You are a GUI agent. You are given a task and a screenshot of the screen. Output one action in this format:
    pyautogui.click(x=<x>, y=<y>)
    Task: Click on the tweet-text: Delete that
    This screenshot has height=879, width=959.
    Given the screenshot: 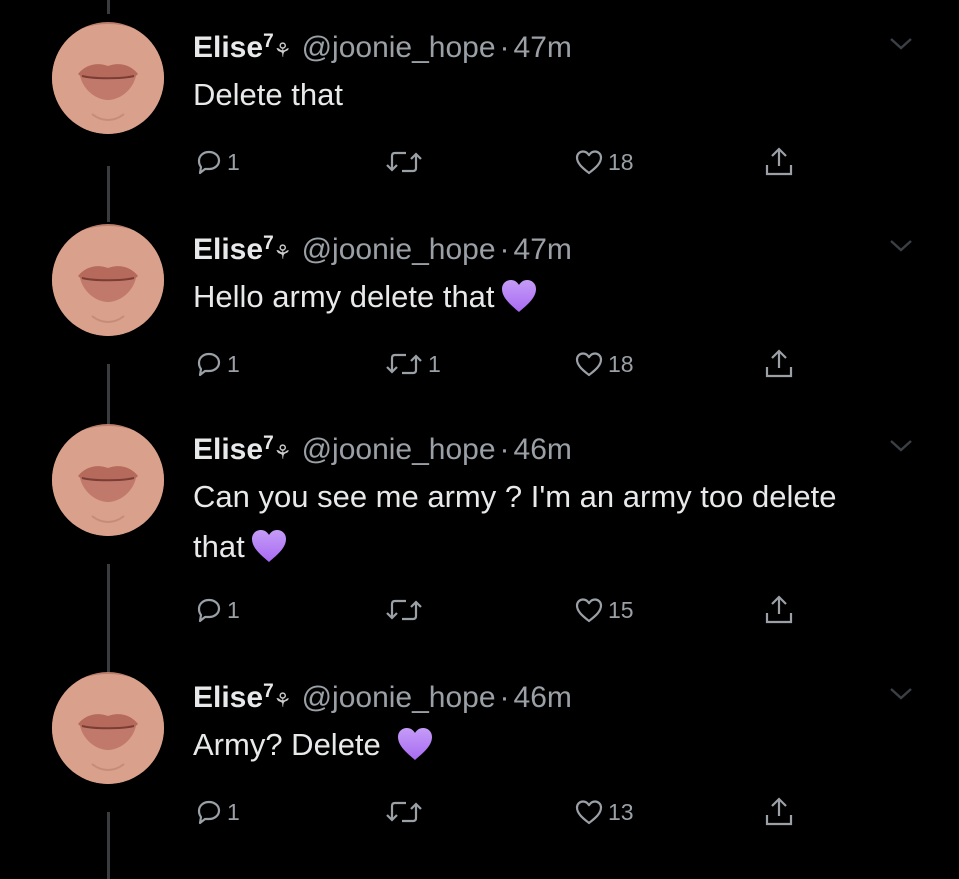 What is the action you would take?
    pyautogui.click(x=543, y=95)
    